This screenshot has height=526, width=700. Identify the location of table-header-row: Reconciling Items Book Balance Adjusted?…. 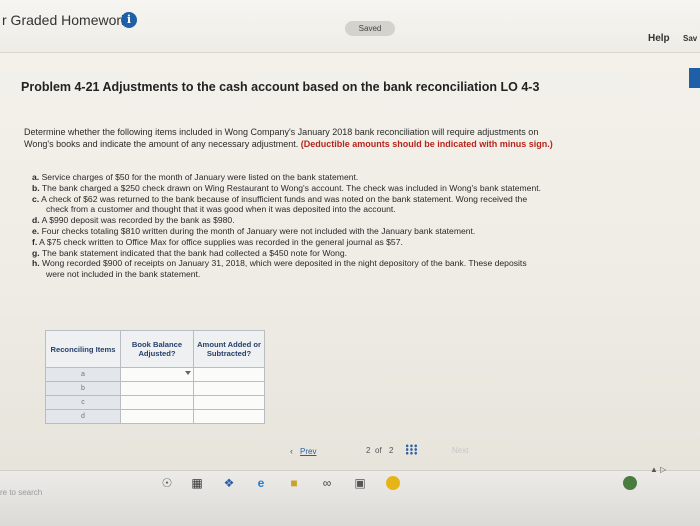
(155, 349).